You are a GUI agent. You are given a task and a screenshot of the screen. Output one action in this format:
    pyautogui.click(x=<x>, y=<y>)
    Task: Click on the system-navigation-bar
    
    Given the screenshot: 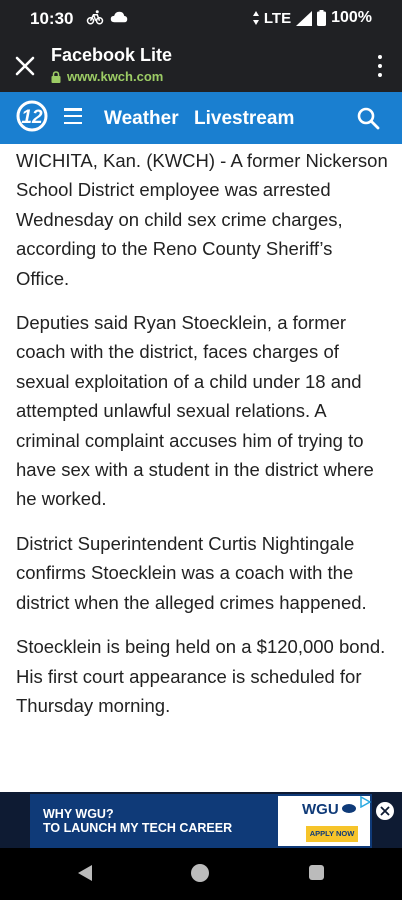 What is the action you would take?
    pyautogui.click(x=201, y=874)
    